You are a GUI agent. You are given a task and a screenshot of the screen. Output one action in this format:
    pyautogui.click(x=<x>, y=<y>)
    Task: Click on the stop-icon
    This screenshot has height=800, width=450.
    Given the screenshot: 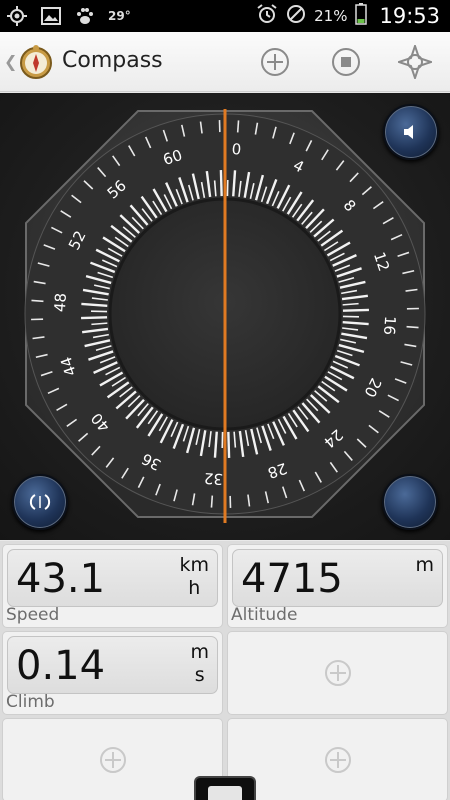 What is the action you would take?
    pyautogui.click(x=346, y=62)
    